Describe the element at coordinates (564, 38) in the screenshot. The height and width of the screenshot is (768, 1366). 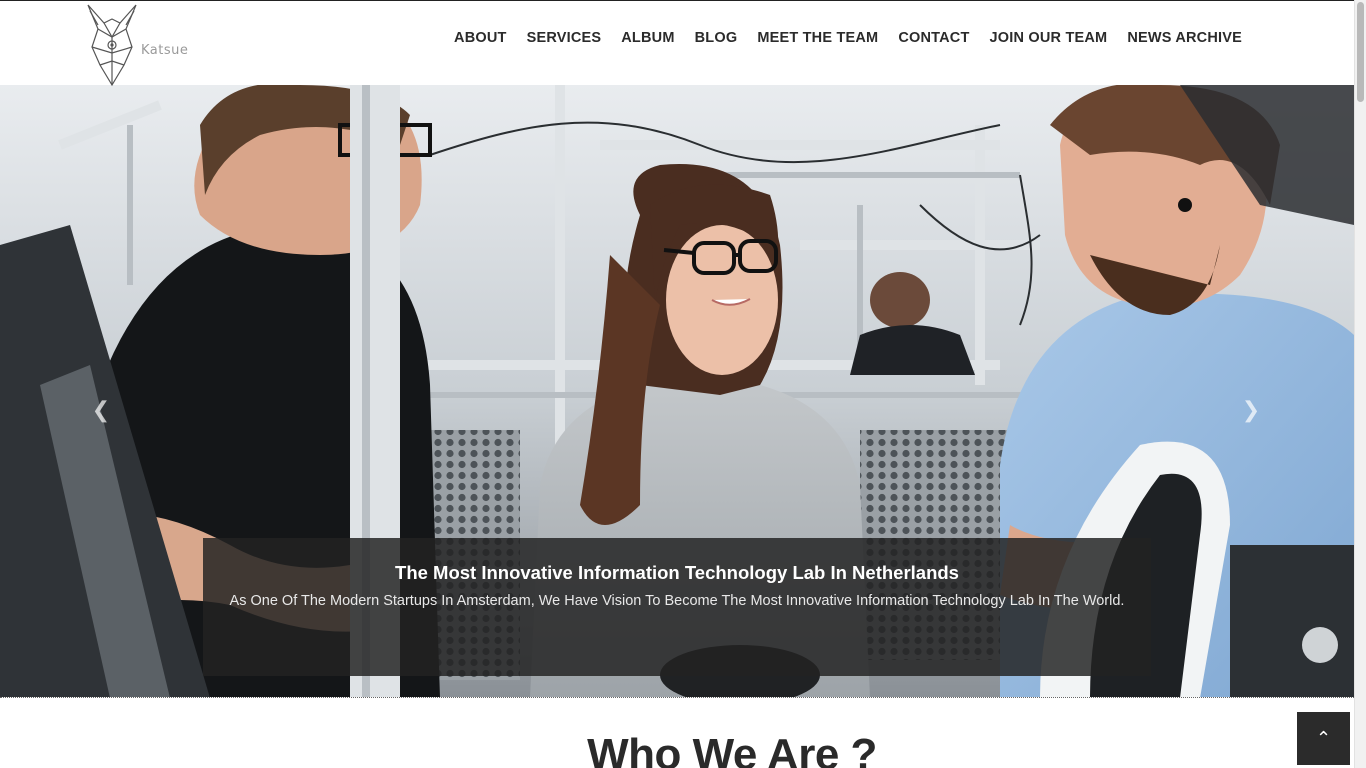
I see `nav-item-services: SERVICES` at that location.